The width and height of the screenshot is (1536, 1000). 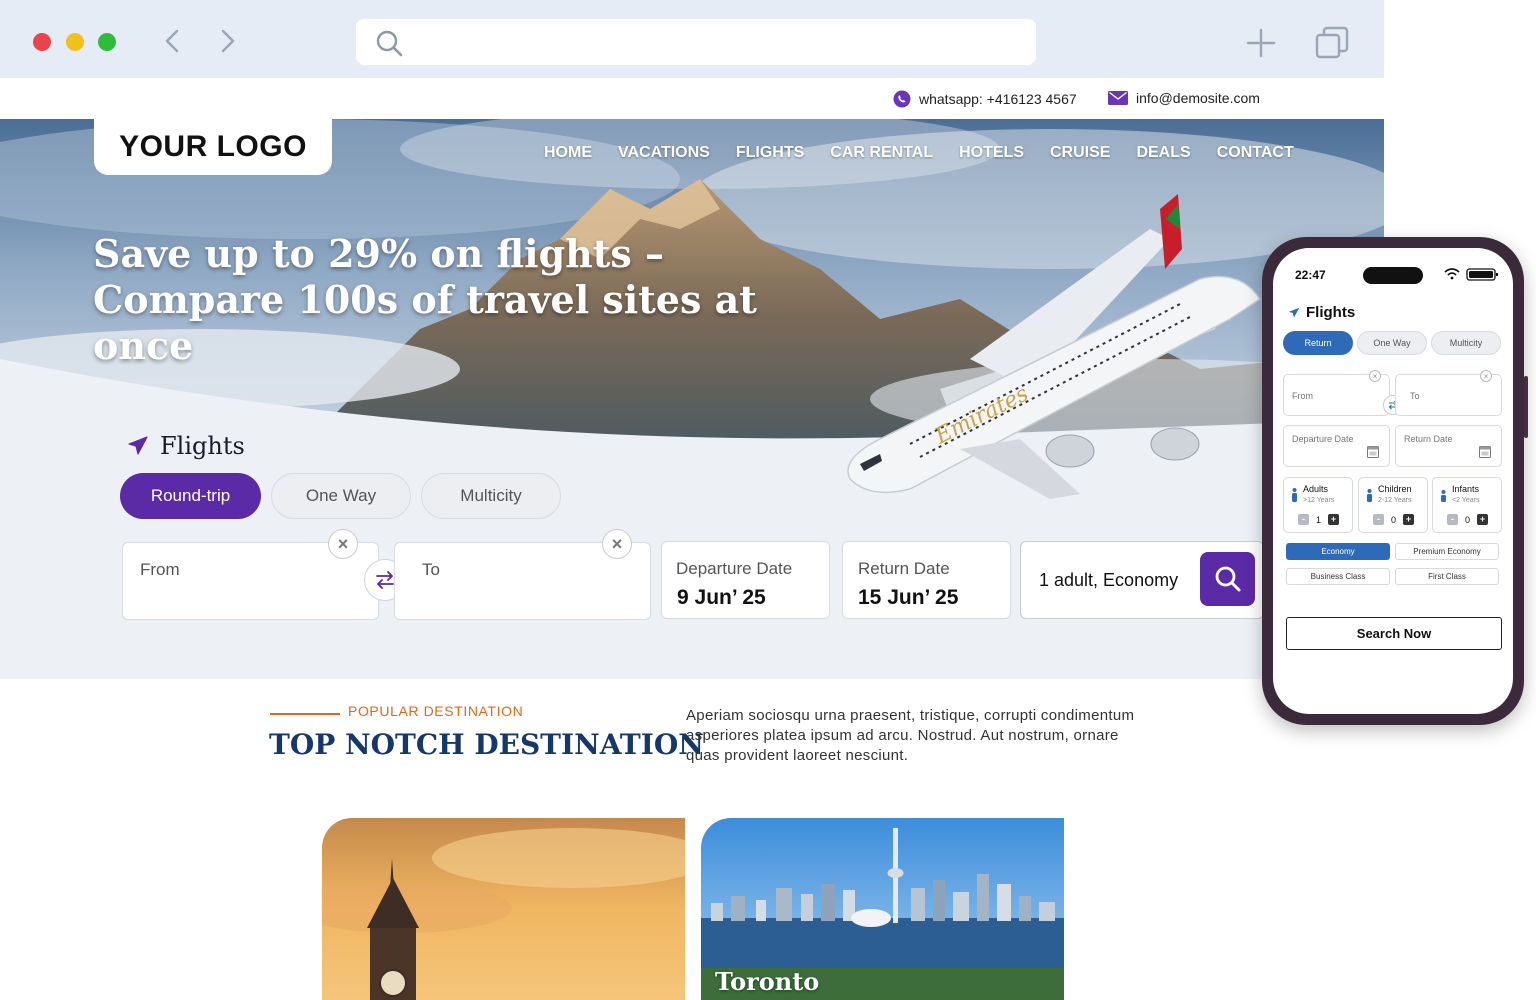 I want to click on phone-trip-tabs: Return One Way Multicity, so click(x=1392, y=343).